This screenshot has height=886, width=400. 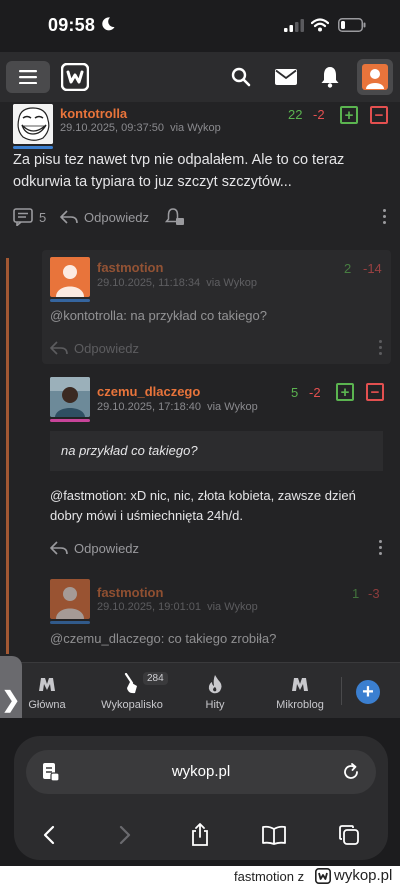 What do you see at coordinates (363, 875) in the screenshot?
I see `footer-site: wykop.pl` at bounding box center [363, 875].